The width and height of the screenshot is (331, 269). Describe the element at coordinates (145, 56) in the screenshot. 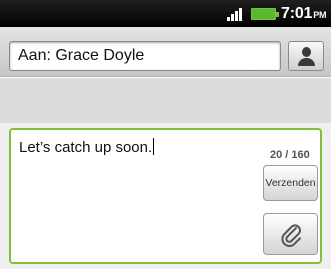

I see `recipient-field: Aan: Grace Doyle` at that location.